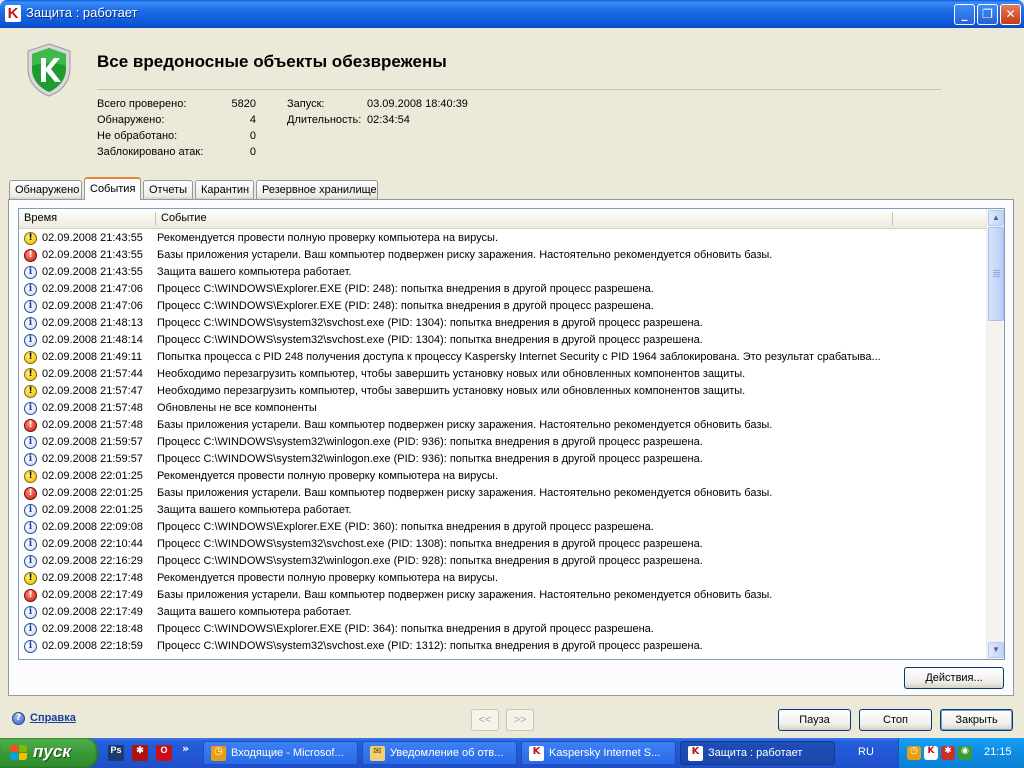 The height and width of the screenshot is (768, 1024). Describe the element at coordinates (13, 13) in the screenshot. I see `kaspersky-k-icon: K` at that location.